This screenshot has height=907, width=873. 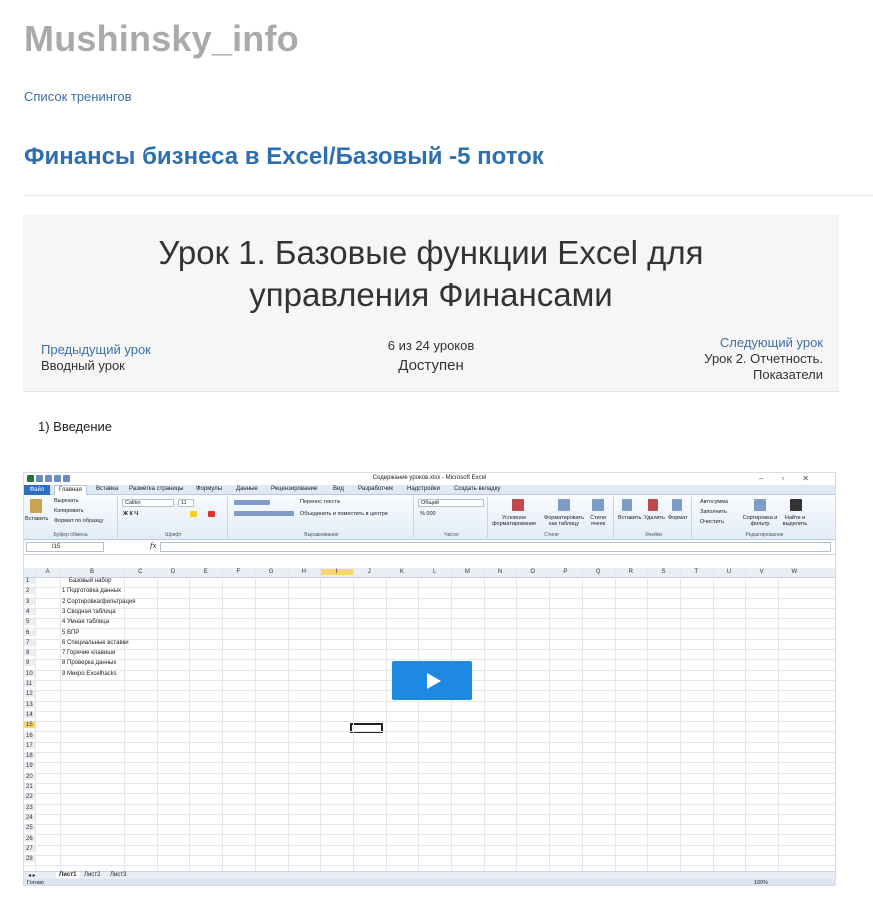 I want to click on play-button, so click(x=432, y=680).